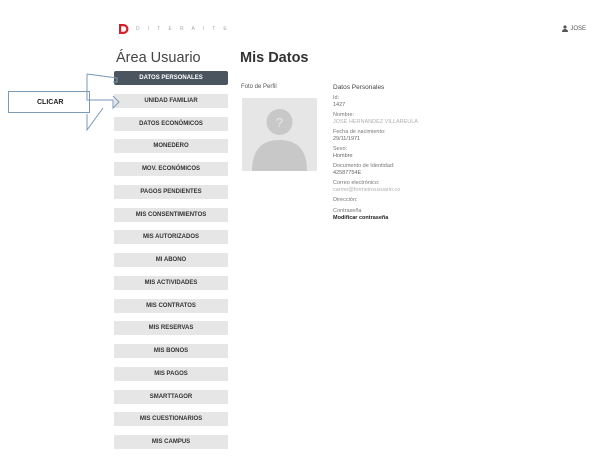 This screenshot has height=458, width=592. Describe the element at coordinates (343, 156) in the screenshot. I see `field-value: Hombre` at that location.